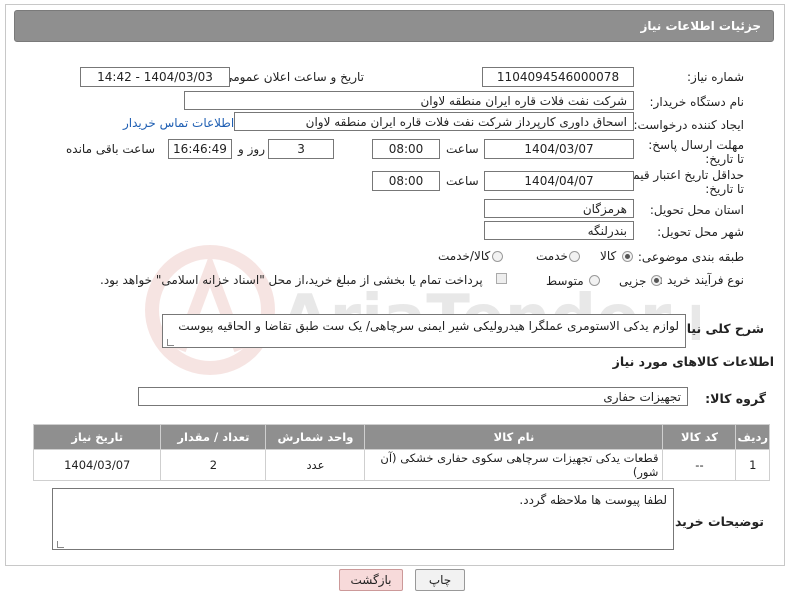 This screenshot has width=788, height=606. What do you see at coordinates (213, 465) in the screenshot?
I see `cell-qty: 2` at bounding box center [213, 465].